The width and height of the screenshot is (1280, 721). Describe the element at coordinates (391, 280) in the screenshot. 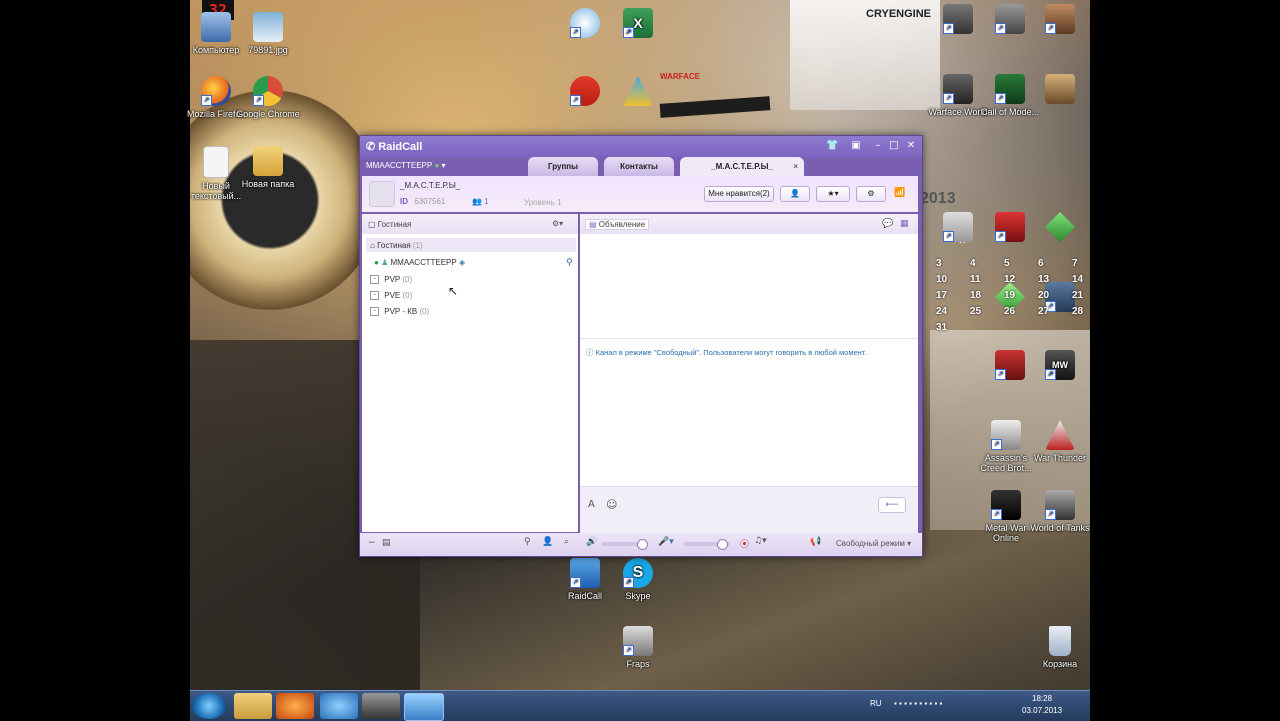

I see `channel-pvp: − PVP (0)` at that location.